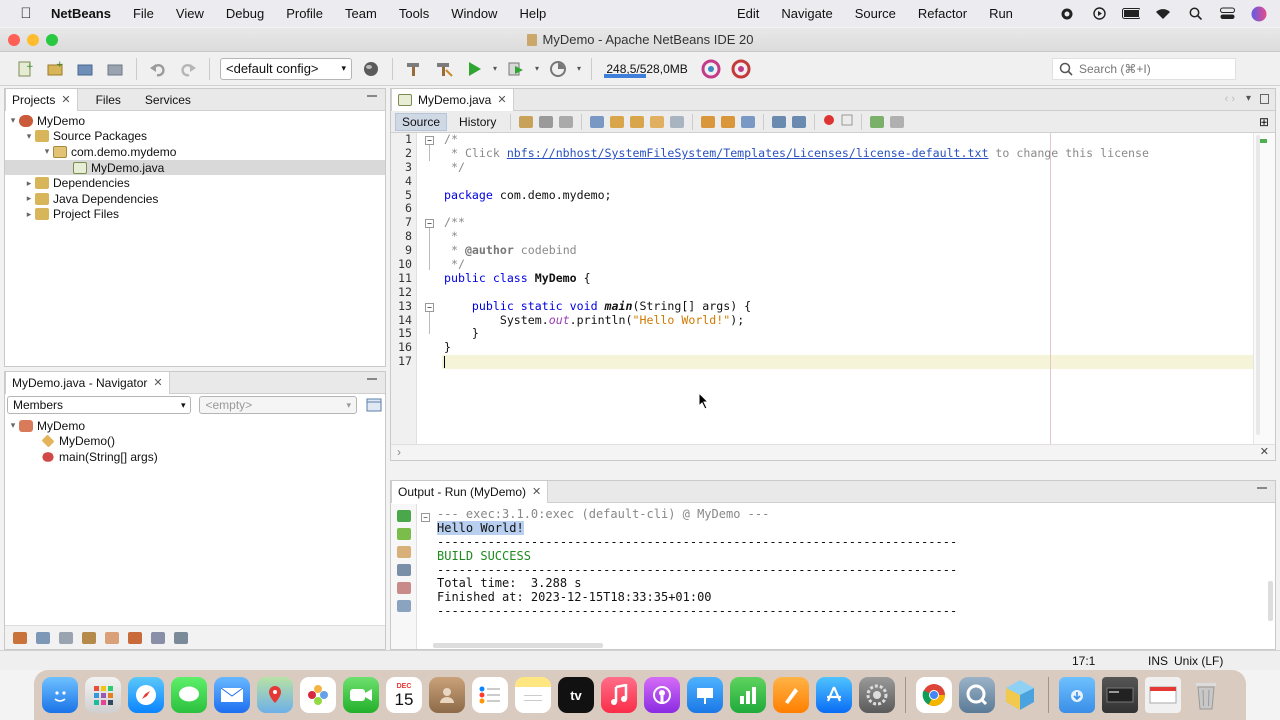 This screenshot has width=1280, height=720. What do you see at coordinates (518, 645) in the screenshot?
I see `output-horizontal-scrollbar` at bounding box center [518, 645].